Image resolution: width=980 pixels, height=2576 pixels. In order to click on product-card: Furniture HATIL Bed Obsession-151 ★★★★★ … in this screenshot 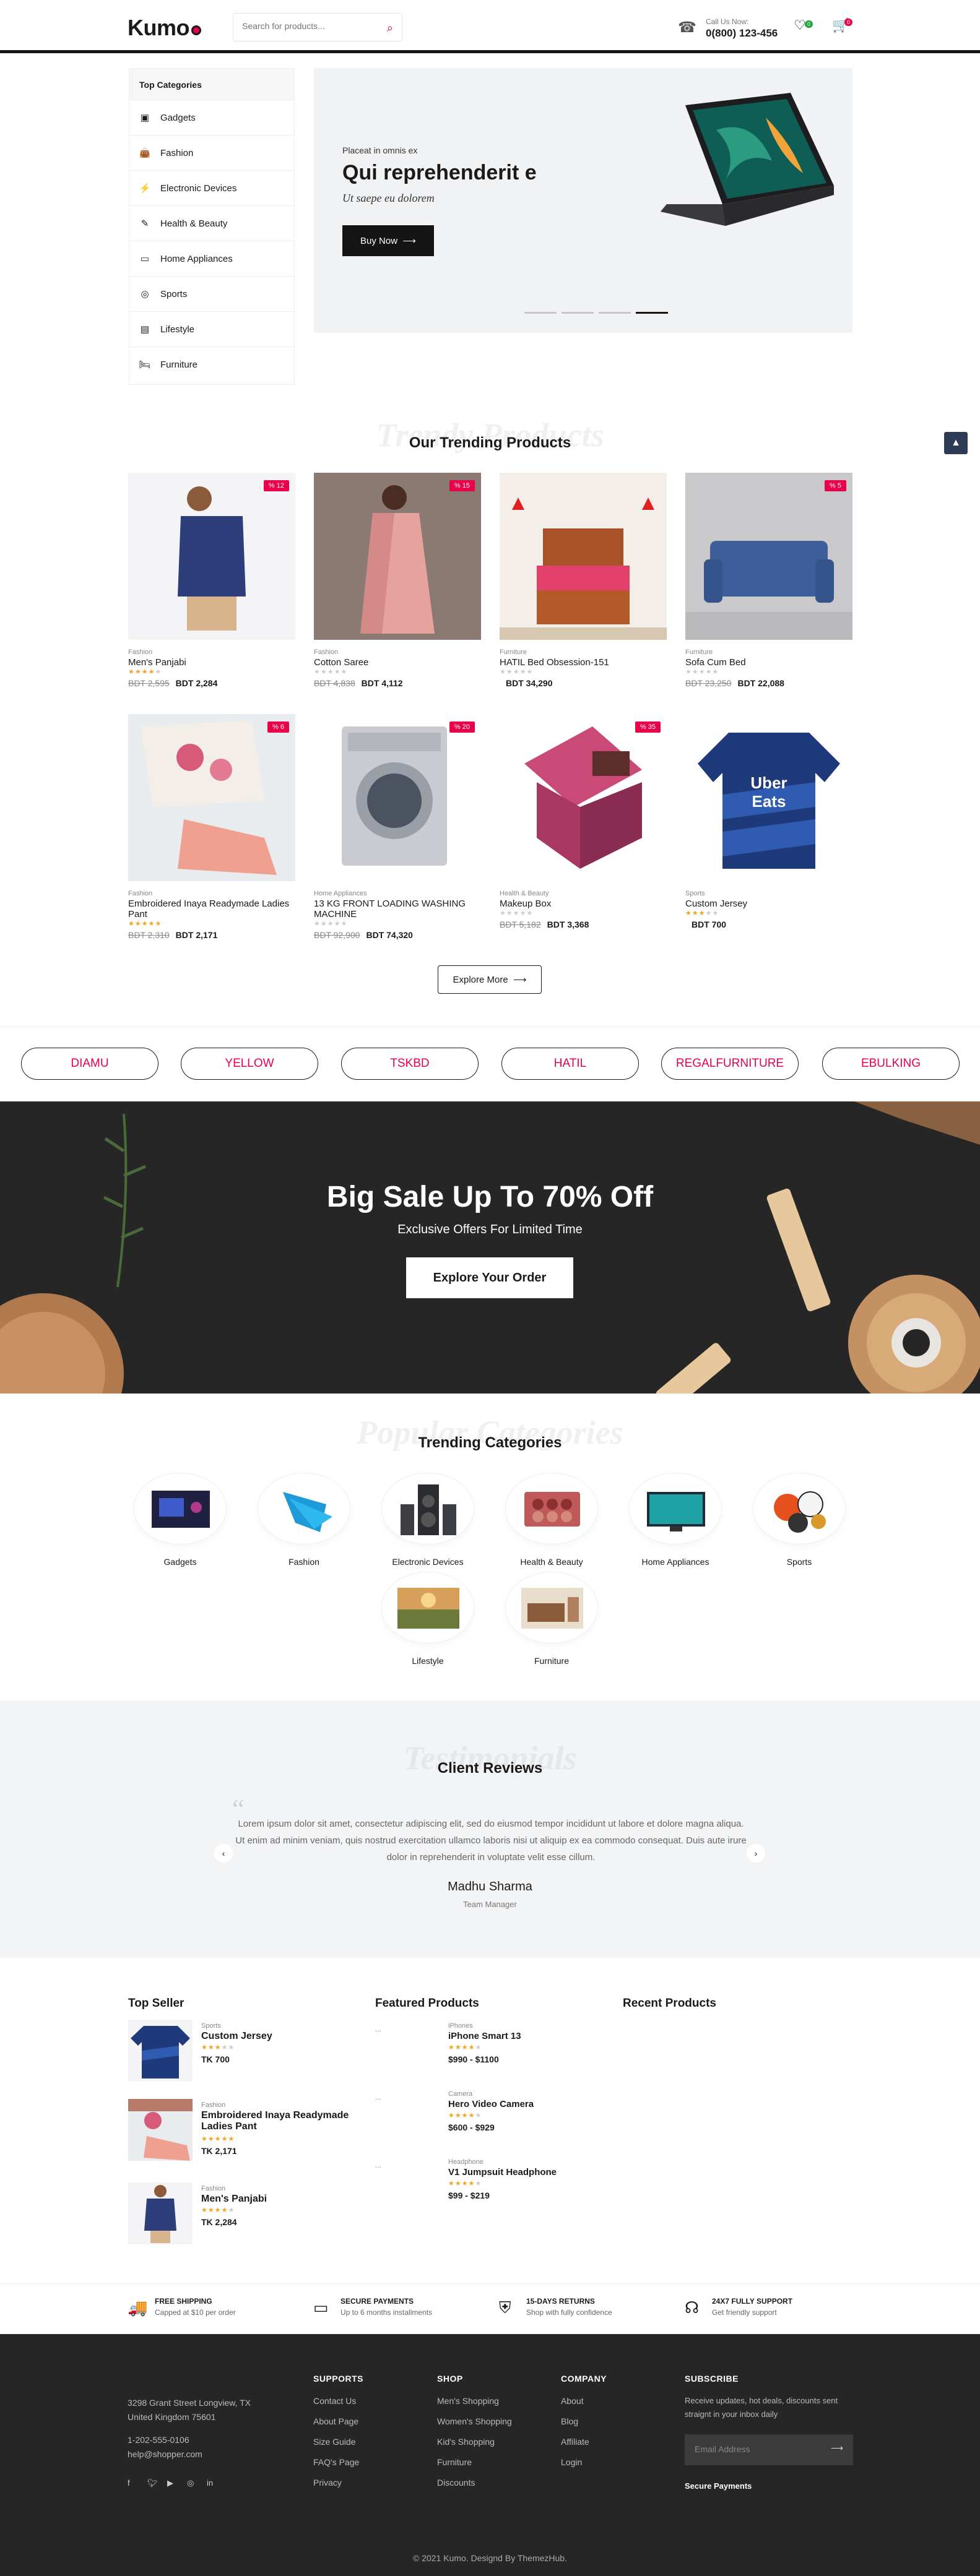, I will do `click(583, 580)`.